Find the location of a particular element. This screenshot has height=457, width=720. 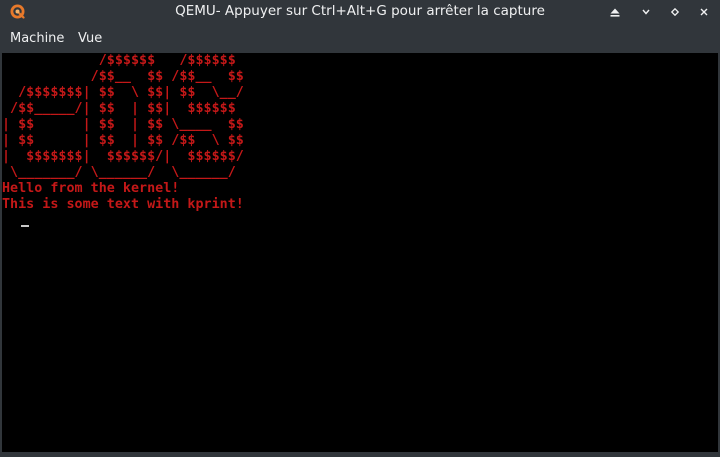

menu-bar: Machine Vue is located at coordinates (360, 38).